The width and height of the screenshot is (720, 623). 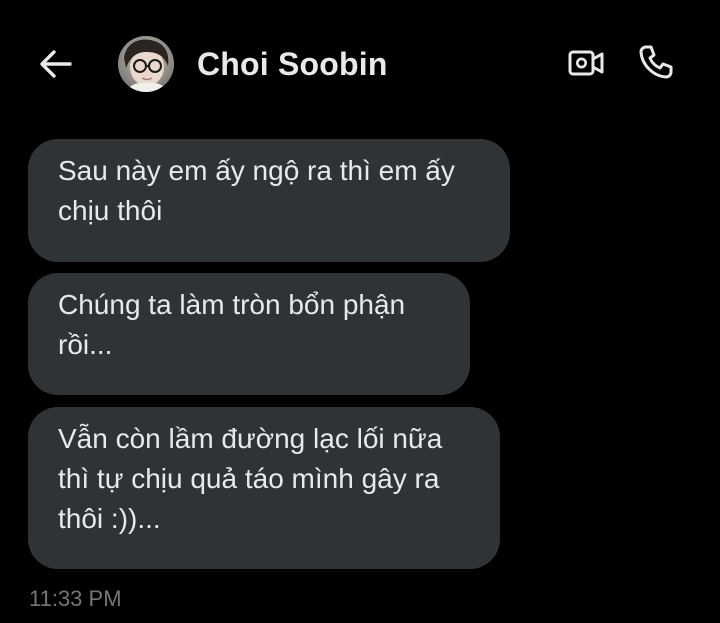 I want to click on video-call-button, so click(x=586, y=63).